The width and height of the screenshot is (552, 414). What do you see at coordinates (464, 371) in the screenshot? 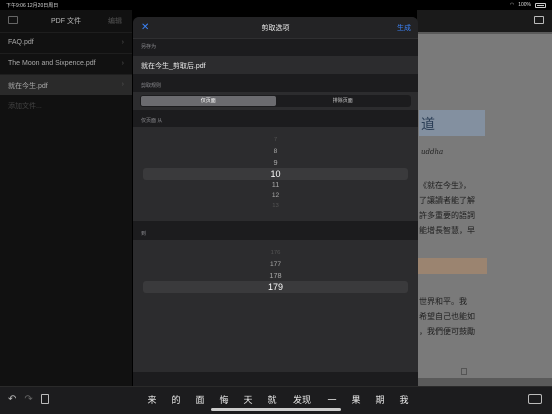
I see `trash-icon` at bounding box center [464, 371].